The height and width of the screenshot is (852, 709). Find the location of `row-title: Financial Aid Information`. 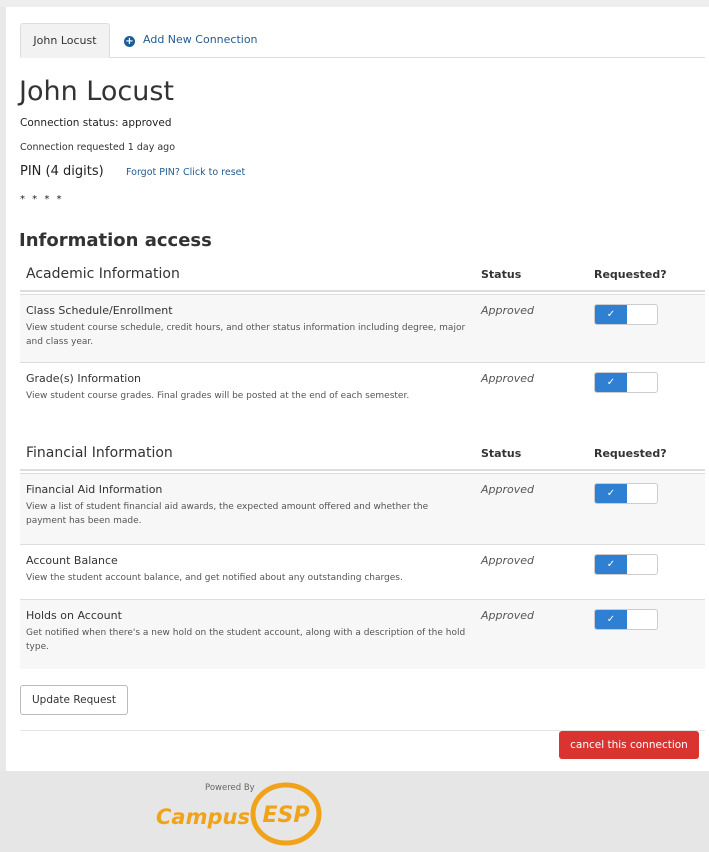

row-title: Financial Aid Information is located at coordinates (94, 489).